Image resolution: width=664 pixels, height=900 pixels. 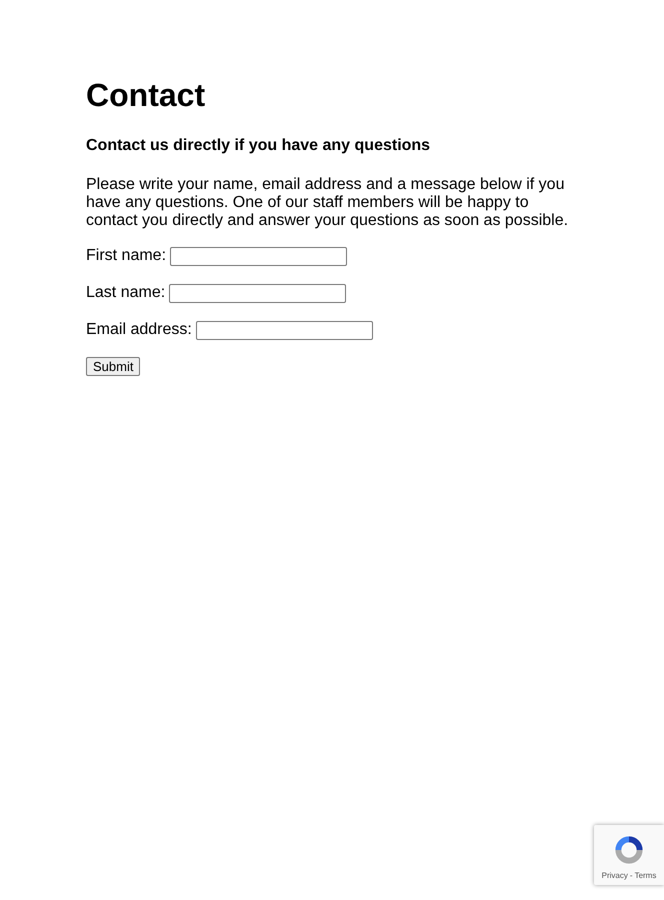 I want to click on field-label: Email address:, so click(x=139, y=330).